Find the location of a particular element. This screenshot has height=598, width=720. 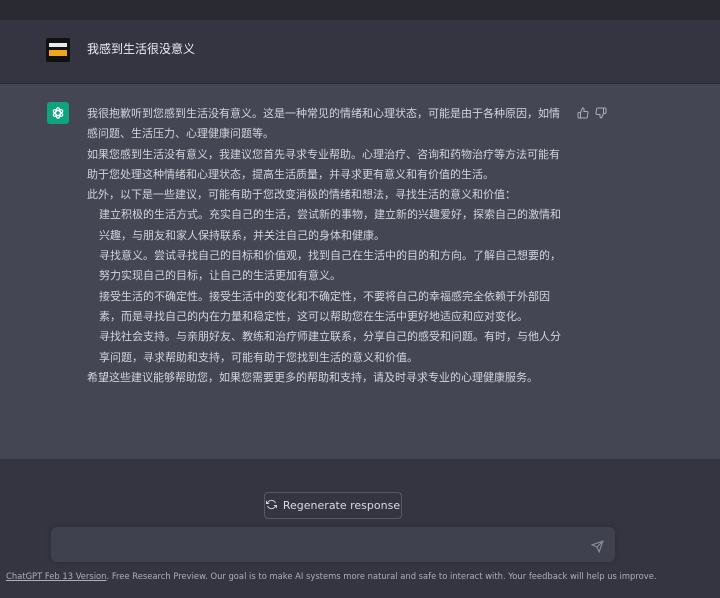

refresh-icon is located at coordinates (271, 506).